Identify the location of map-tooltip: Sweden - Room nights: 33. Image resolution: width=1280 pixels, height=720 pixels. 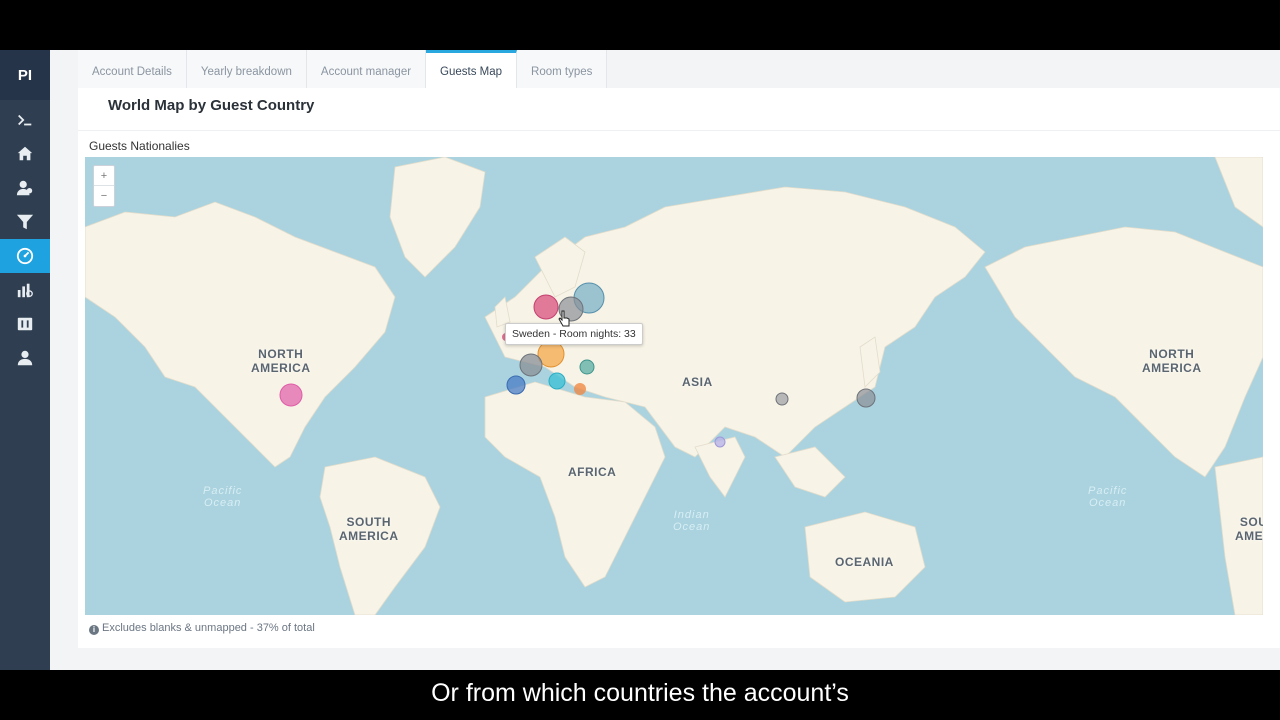
(574, 334).